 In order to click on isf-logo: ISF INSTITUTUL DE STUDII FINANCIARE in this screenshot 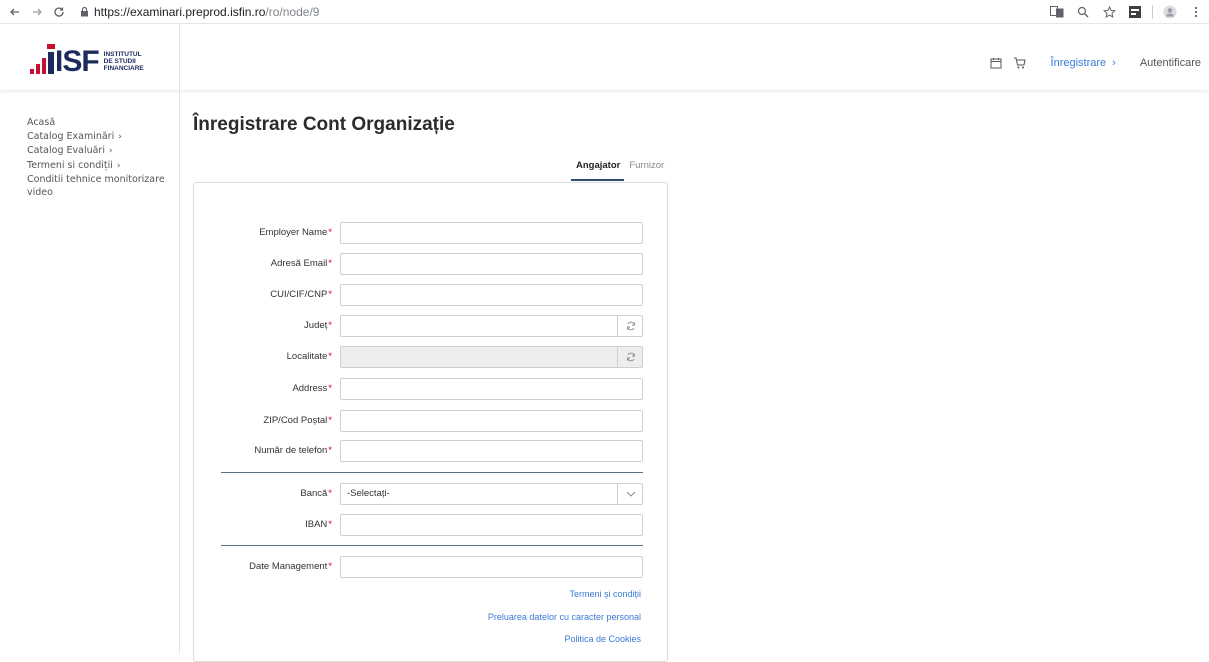, I will do `click(100, 58)`.